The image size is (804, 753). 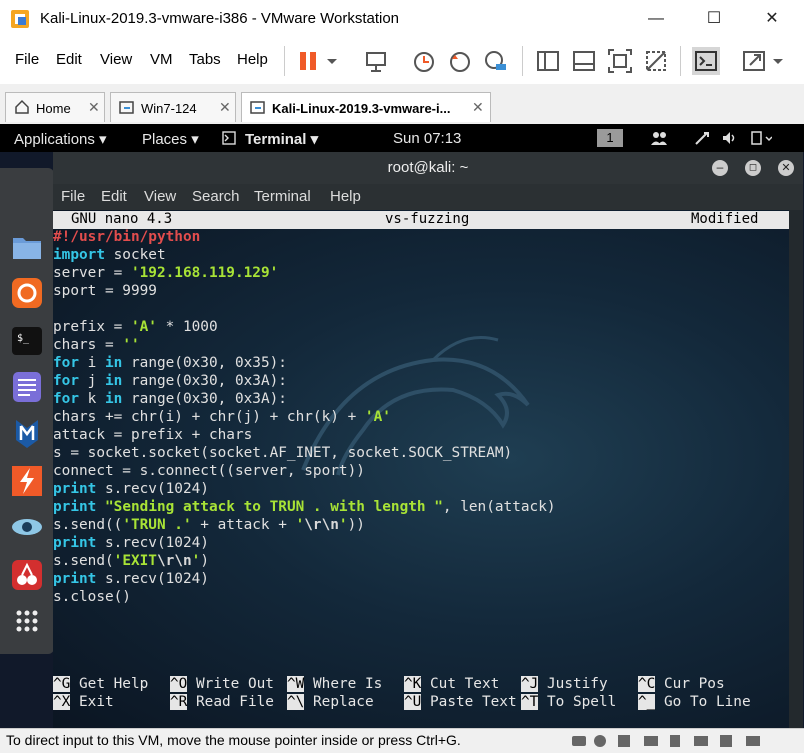 What do you see at coordinates (620, 61) in the screenshot?
I see `full-screen-icon` at bounding box center [620, 61].